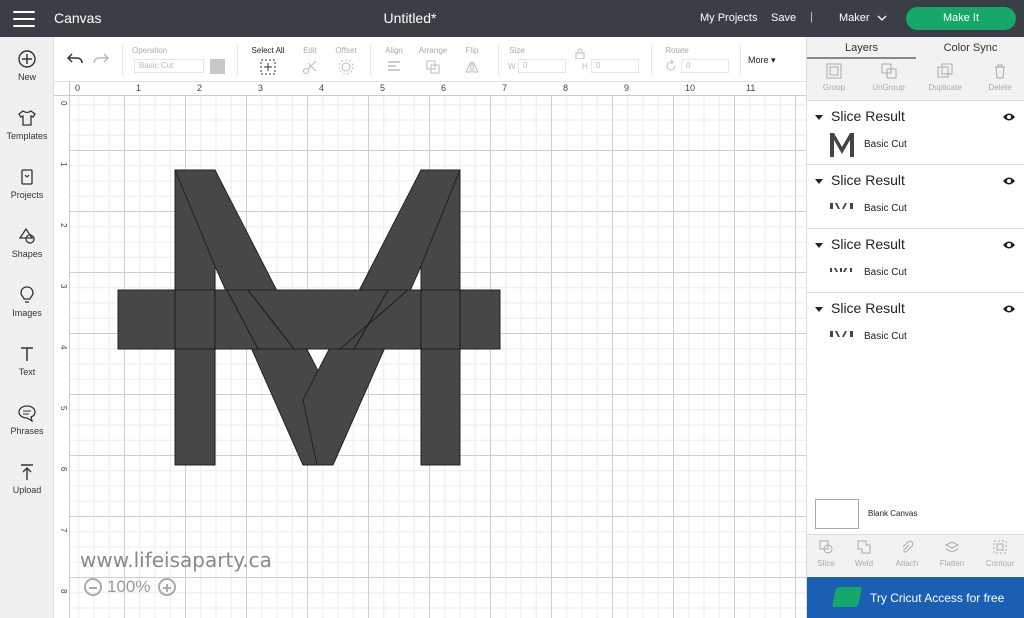  I want to click on nav-images-label: Images, so click(27, 313).